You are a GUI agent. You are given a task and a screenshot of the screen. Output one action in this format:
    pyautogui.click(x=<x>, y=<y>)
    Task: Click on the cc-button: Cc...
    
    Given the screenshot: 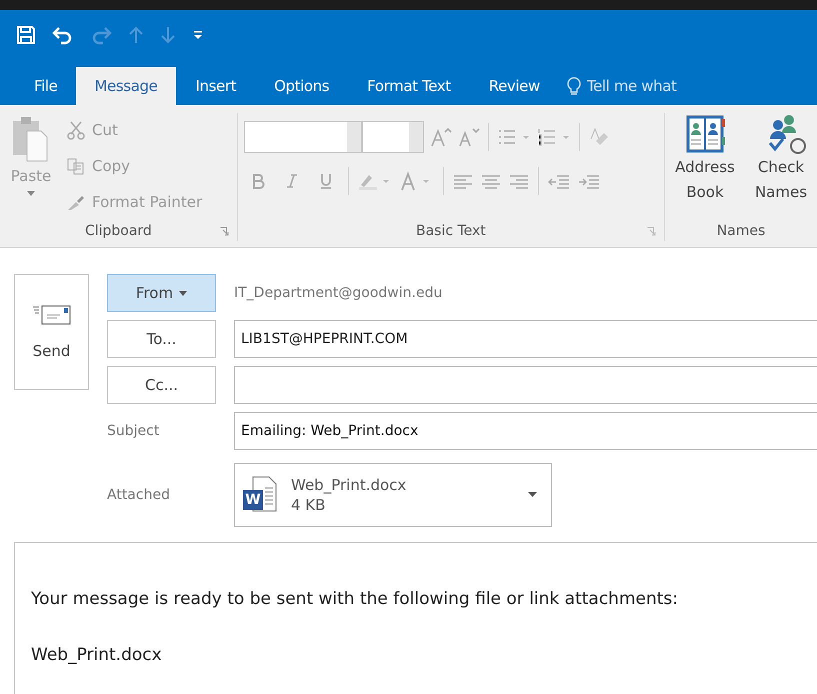 What is the action you would take?
    pyautogui.click(x=161, y=385)
    